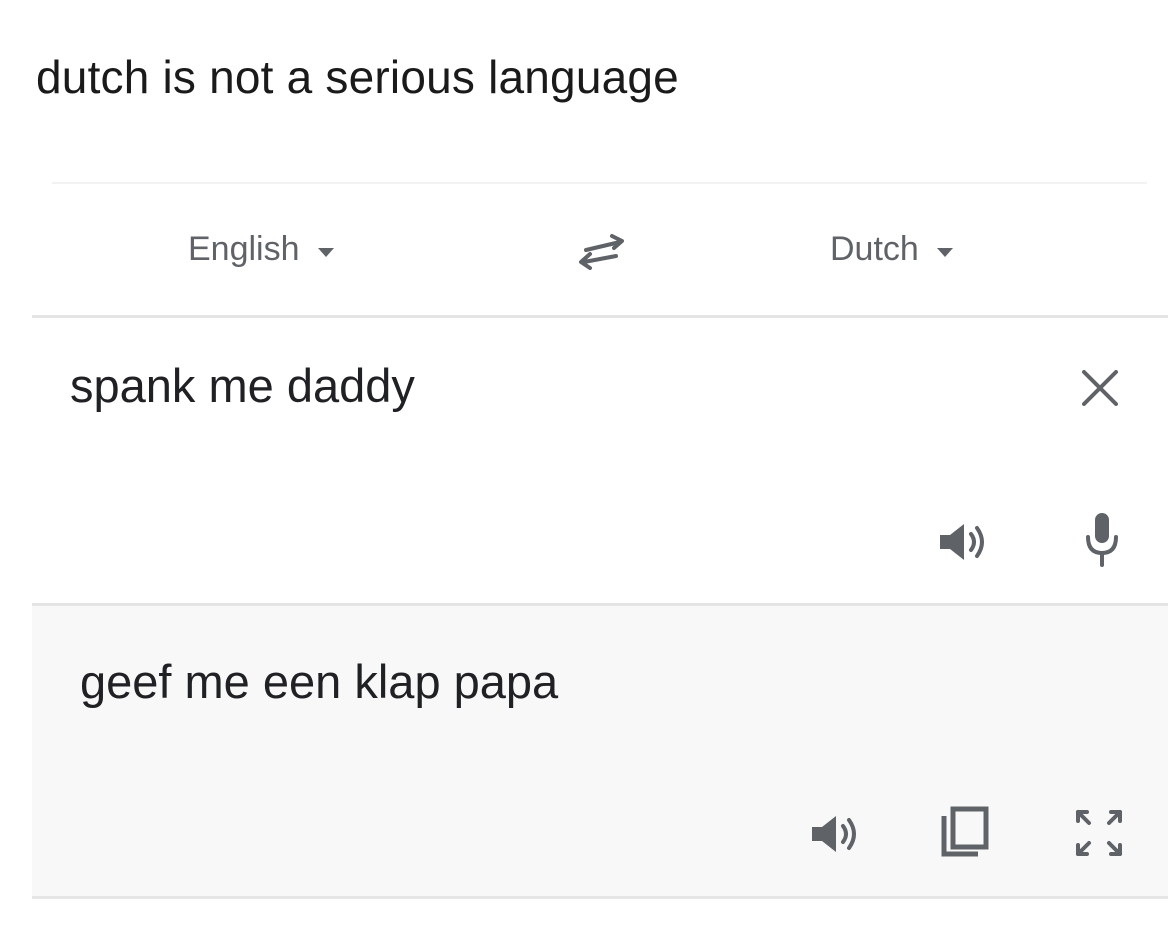  What do you see at coordinates (874, 249) in the screenshot?
I see `target-language-label: Dutch` at bounding box center [874, 249].